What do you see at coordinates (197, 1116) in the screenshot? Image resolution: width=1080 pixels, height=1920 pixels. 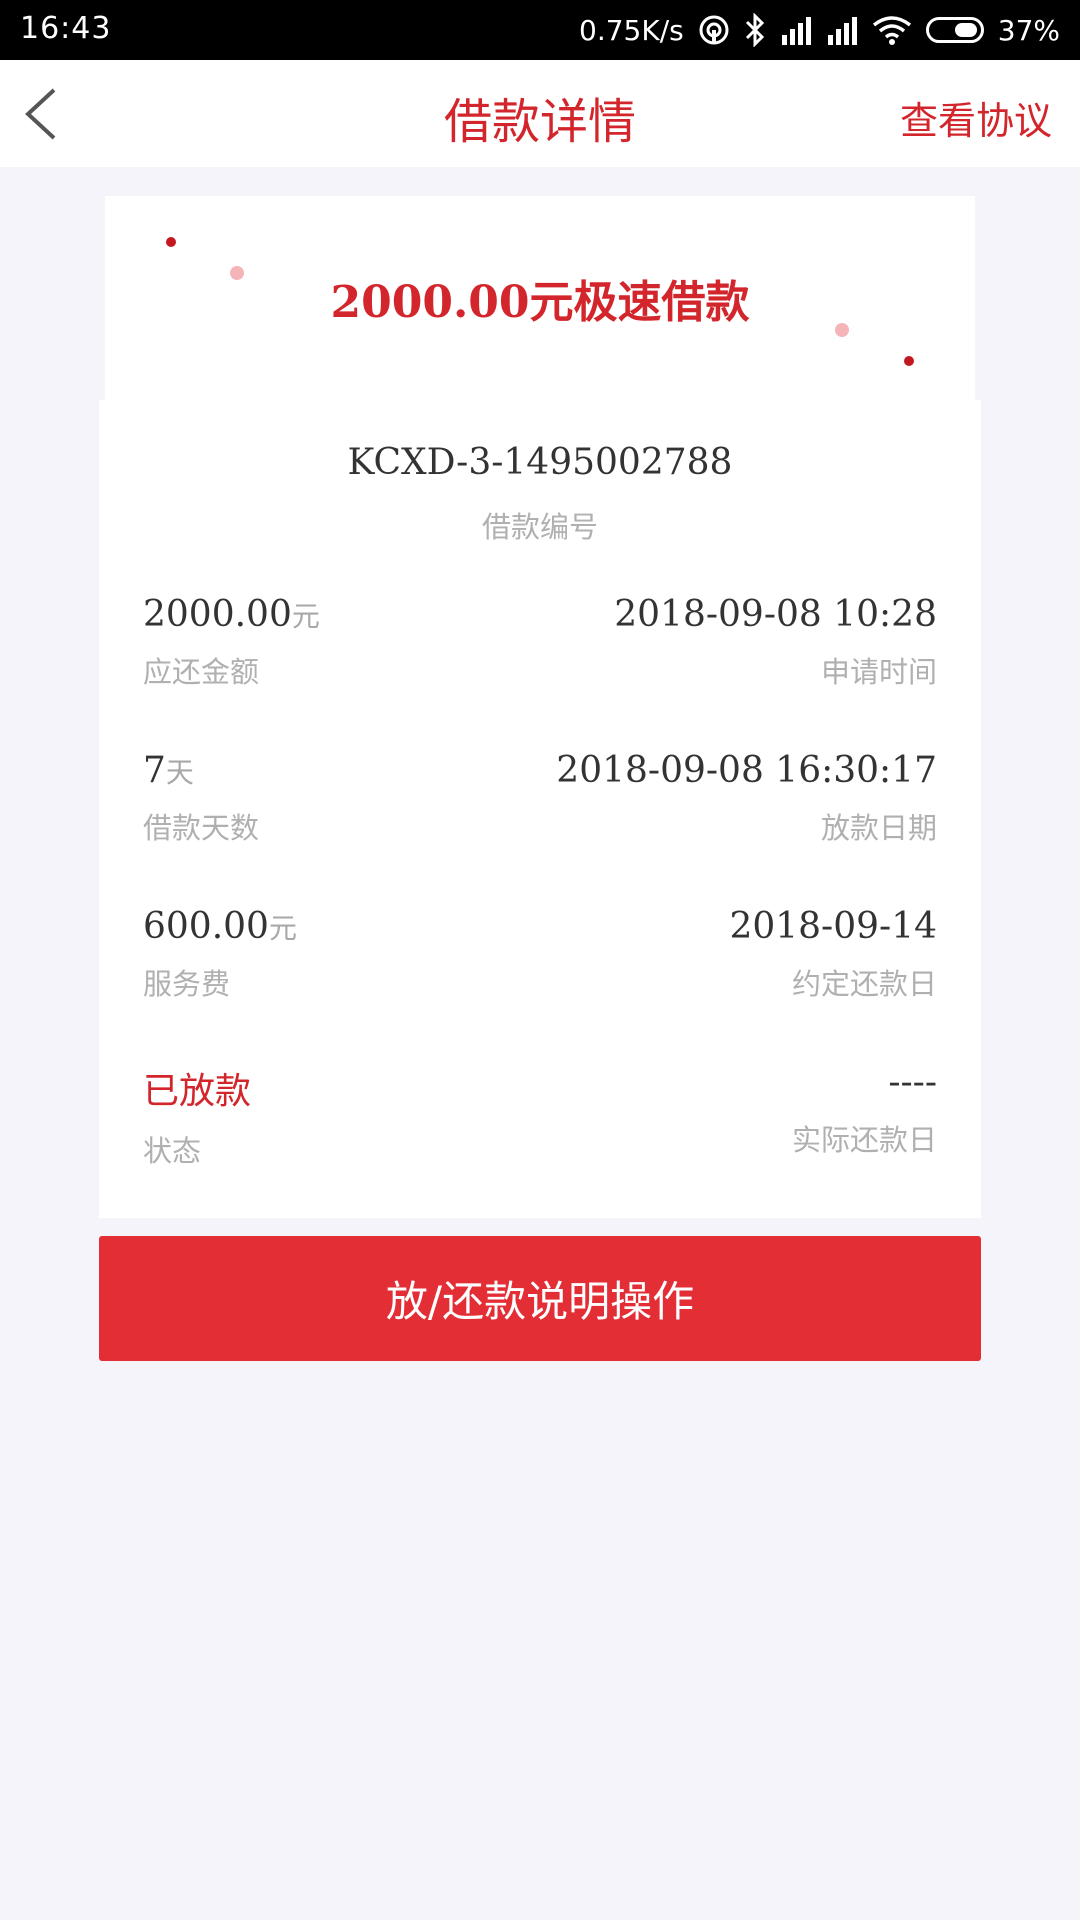 I see `loan-status: 已放款 状态` at bounding box center [197, 1116].